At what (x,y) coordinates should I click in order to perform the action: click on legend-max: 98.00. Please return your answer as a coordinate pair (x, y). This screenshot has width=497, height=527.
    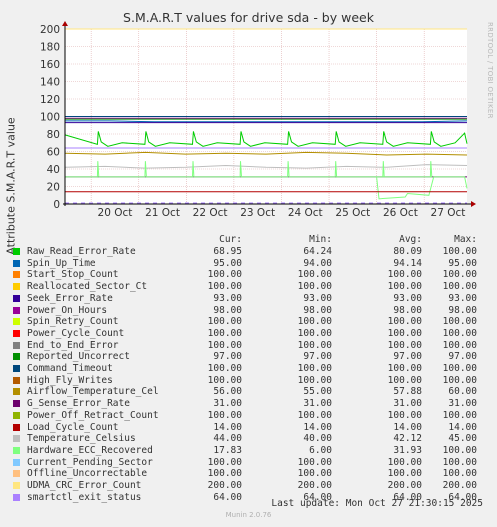
    Looking at the image, I should click on (462, 310).